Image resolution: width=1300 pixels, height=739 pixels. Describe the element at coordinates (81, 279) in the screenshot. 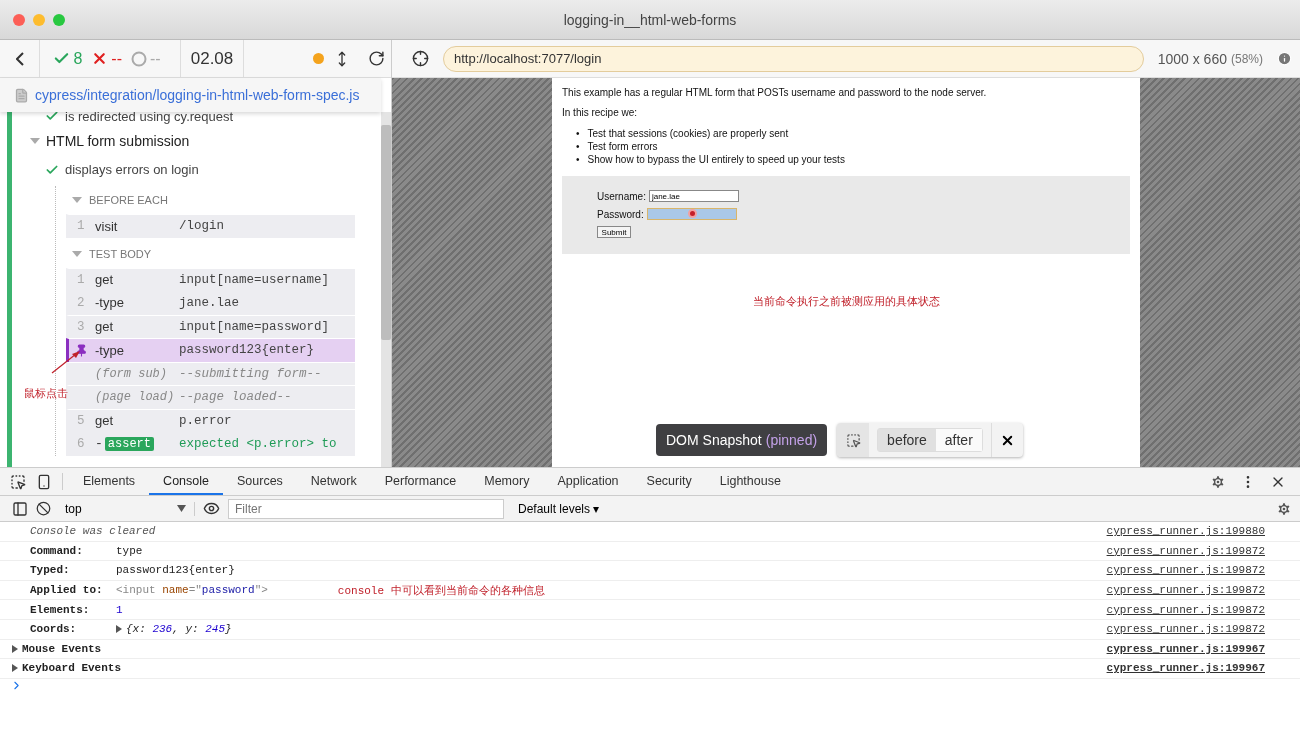

I see `line-number: 1` at that location.